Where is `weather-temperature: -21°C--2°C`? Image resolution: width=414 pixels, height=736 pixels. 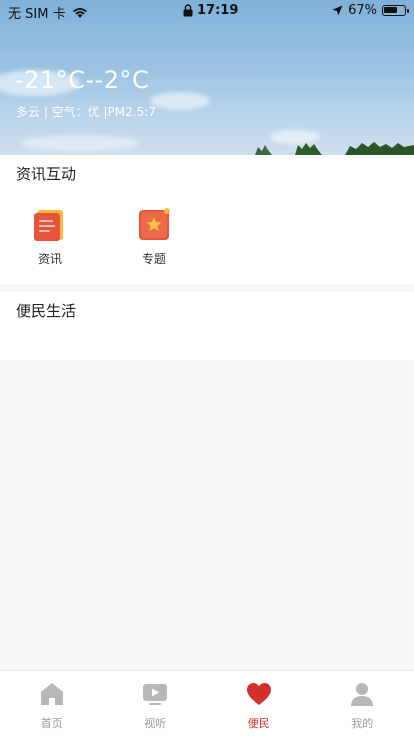
weather-temperature: -21°C--2°C is located at coordinates (82, 80).